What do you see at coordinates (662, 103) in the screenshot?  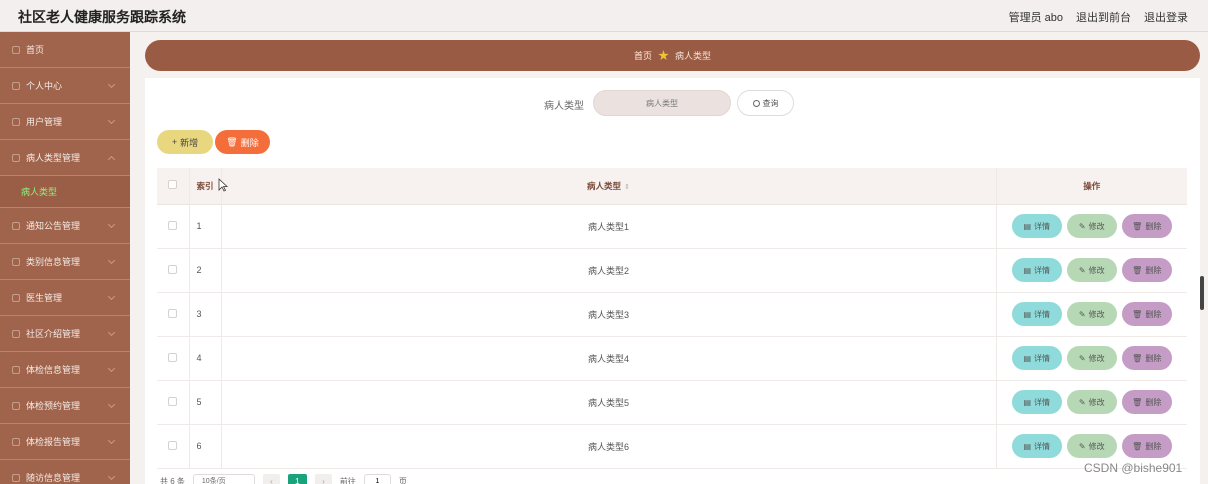 I see `search-input` at bounding box center [662, 103].